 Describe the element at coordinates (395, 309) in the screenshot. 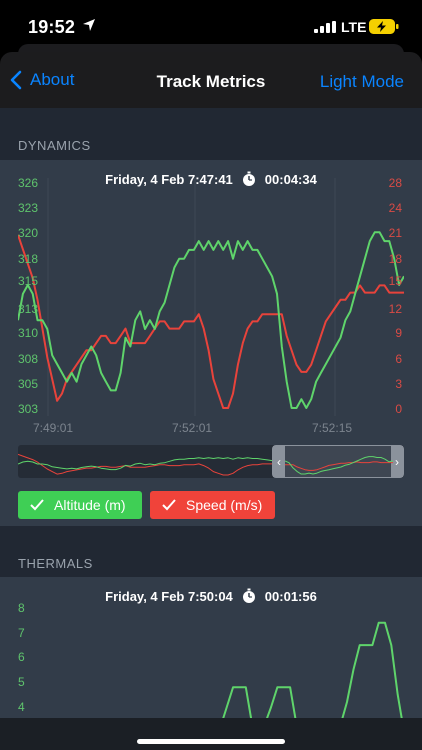

I see `speed-y-tick: 12` at that location.